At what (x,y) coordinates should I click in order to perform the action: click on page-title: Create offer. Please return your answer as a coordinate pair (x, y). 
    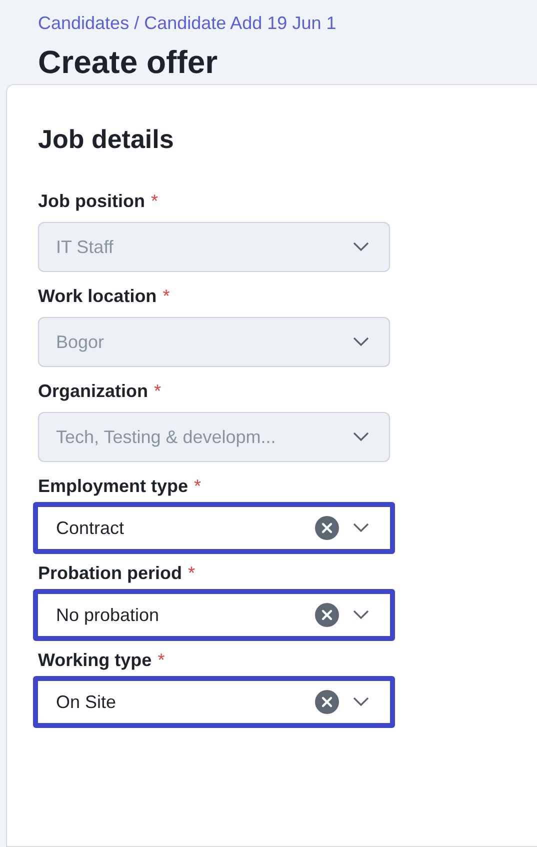
    Looking at the image, I should click on (128, 62).